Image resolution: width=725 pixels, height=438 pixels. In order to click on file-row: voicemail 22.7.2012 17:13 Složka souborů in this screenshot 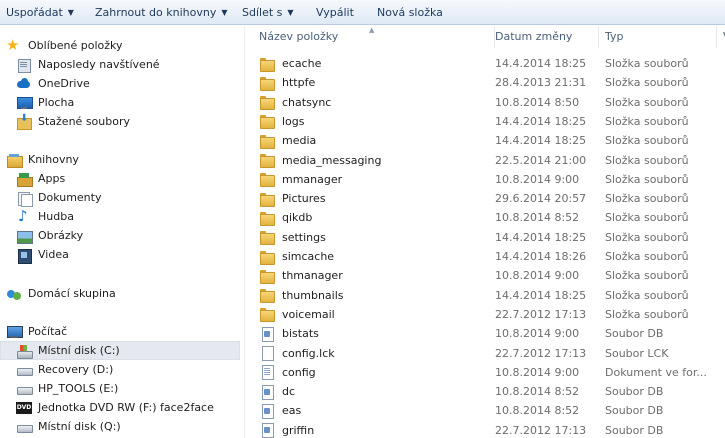, I will do `click(485, 314)`.